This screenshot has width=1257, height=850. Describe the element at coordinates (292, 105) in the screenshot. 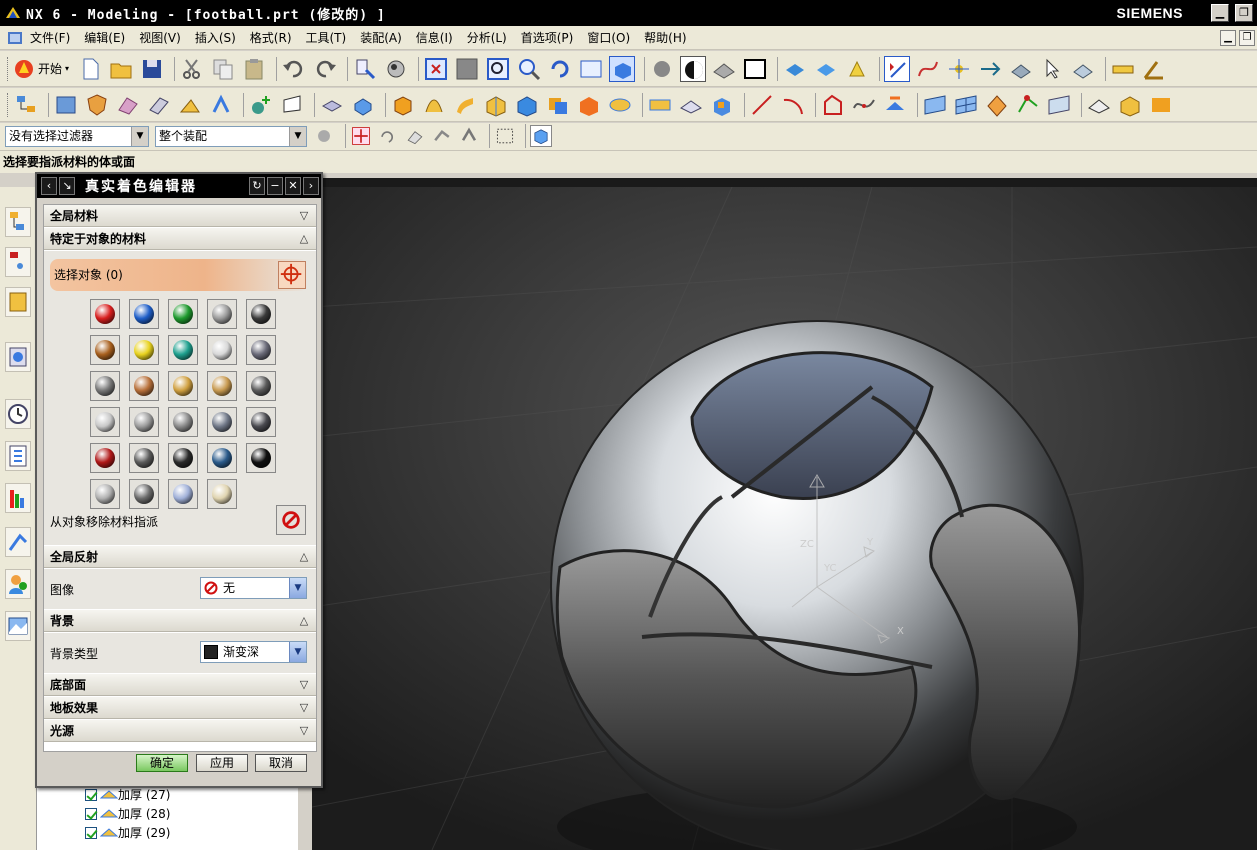

I see `datum-plane-icon` at that location.